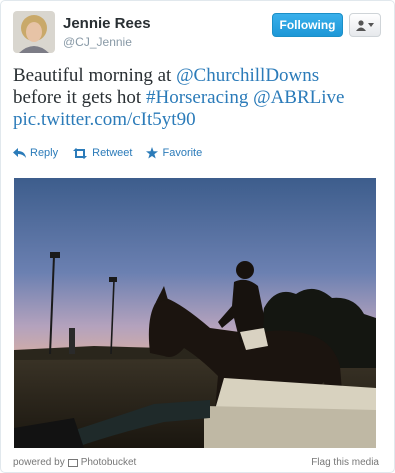 The image size is (395, 473). Describe the element at coordinates (371, 25) in the screenshot. I see `caret-down-icon` at that location.